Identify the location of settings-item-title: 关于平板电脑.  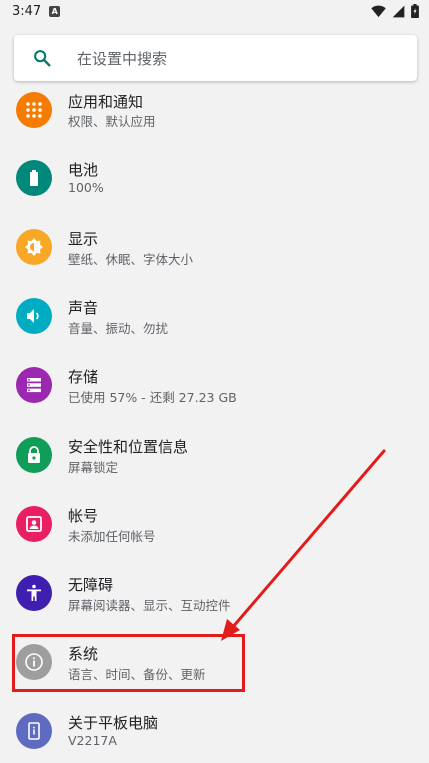
(113, 723).